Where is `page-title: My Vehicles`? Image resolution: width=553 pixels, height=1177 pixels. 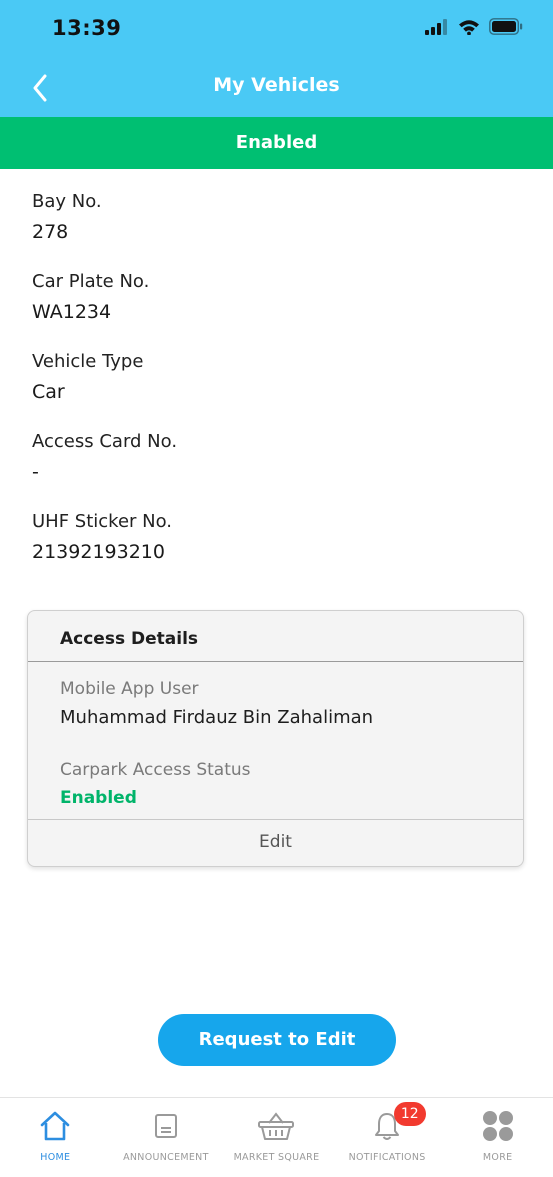 page-title: My Vehicles is located at coordinates (276, 85).